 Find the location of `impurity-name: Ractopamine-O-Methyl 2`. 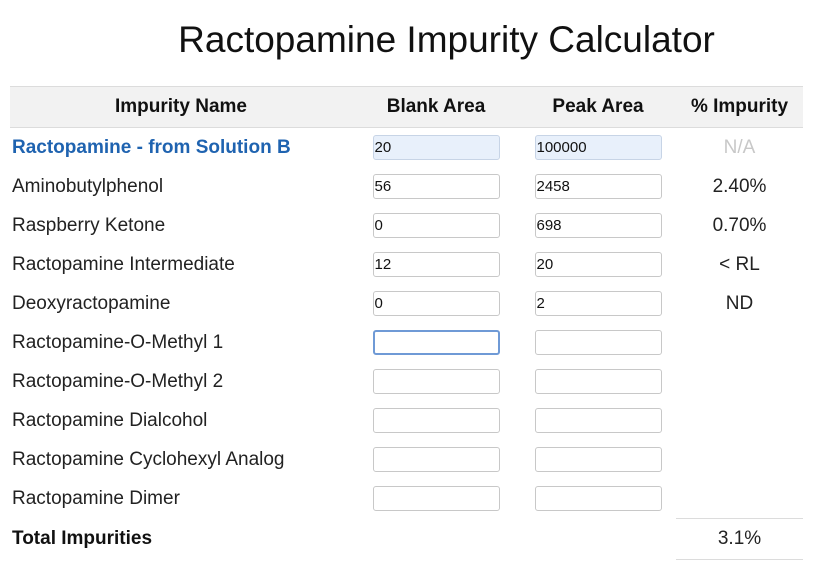

impurity-name: Ractopamine-O-Methyl 2 is located at coordinates (118, 381).